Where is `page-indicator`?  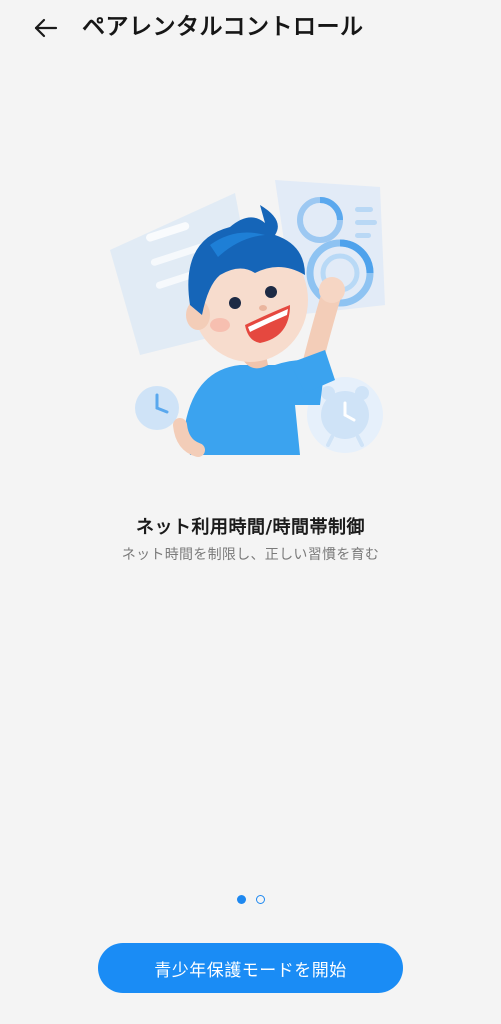 page-indicator is located at coordinates (250, 899).